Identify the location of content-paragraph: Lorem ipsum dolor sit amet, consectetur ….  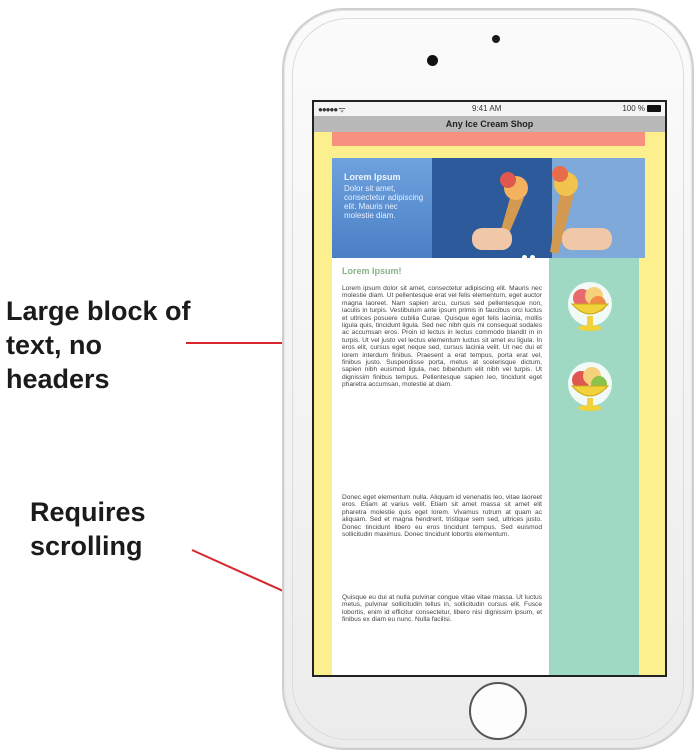
(442, 337).